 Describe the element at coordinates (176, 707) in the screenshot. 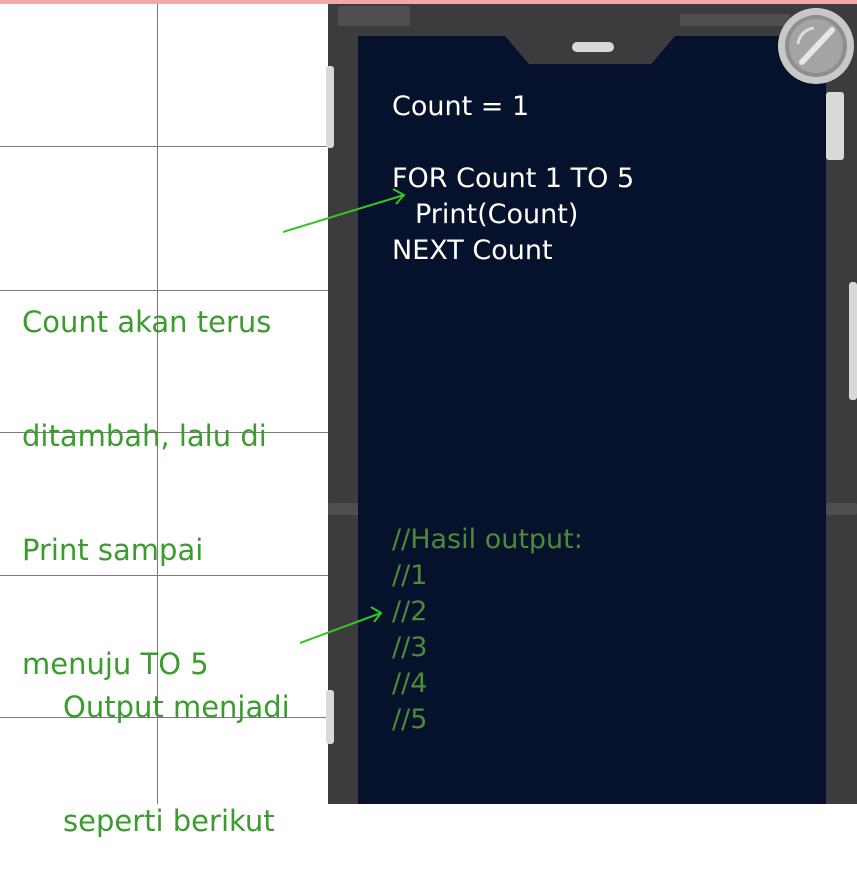

I see `annotation-line: Output menjadi` at that location.